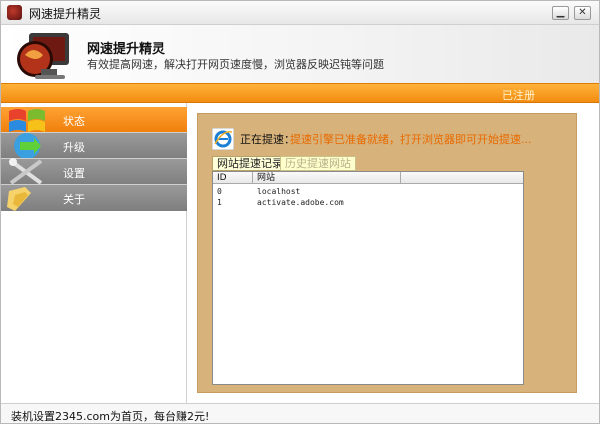  What do you see at coordinates (43, 56) in the screenshot?
I see `monitor-logo-icon` at bounding box center [43, 56].